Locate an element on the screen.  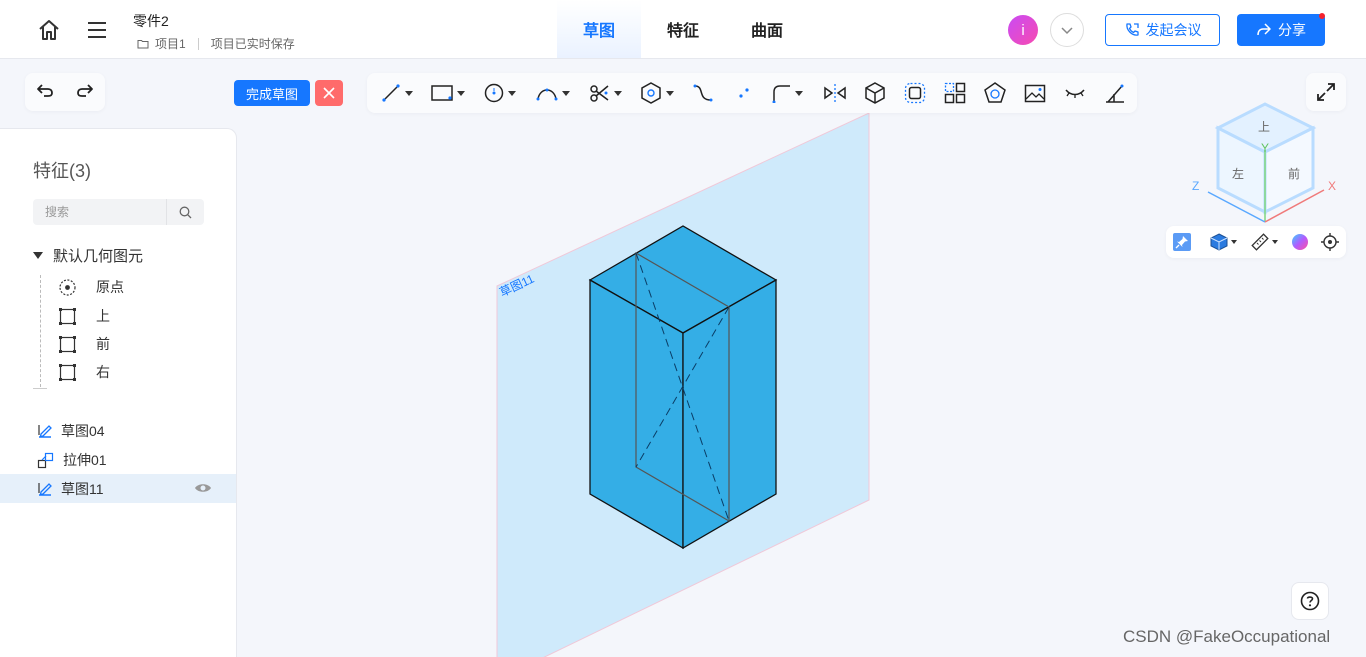
circle-tool is located at coordinates (500, 93).